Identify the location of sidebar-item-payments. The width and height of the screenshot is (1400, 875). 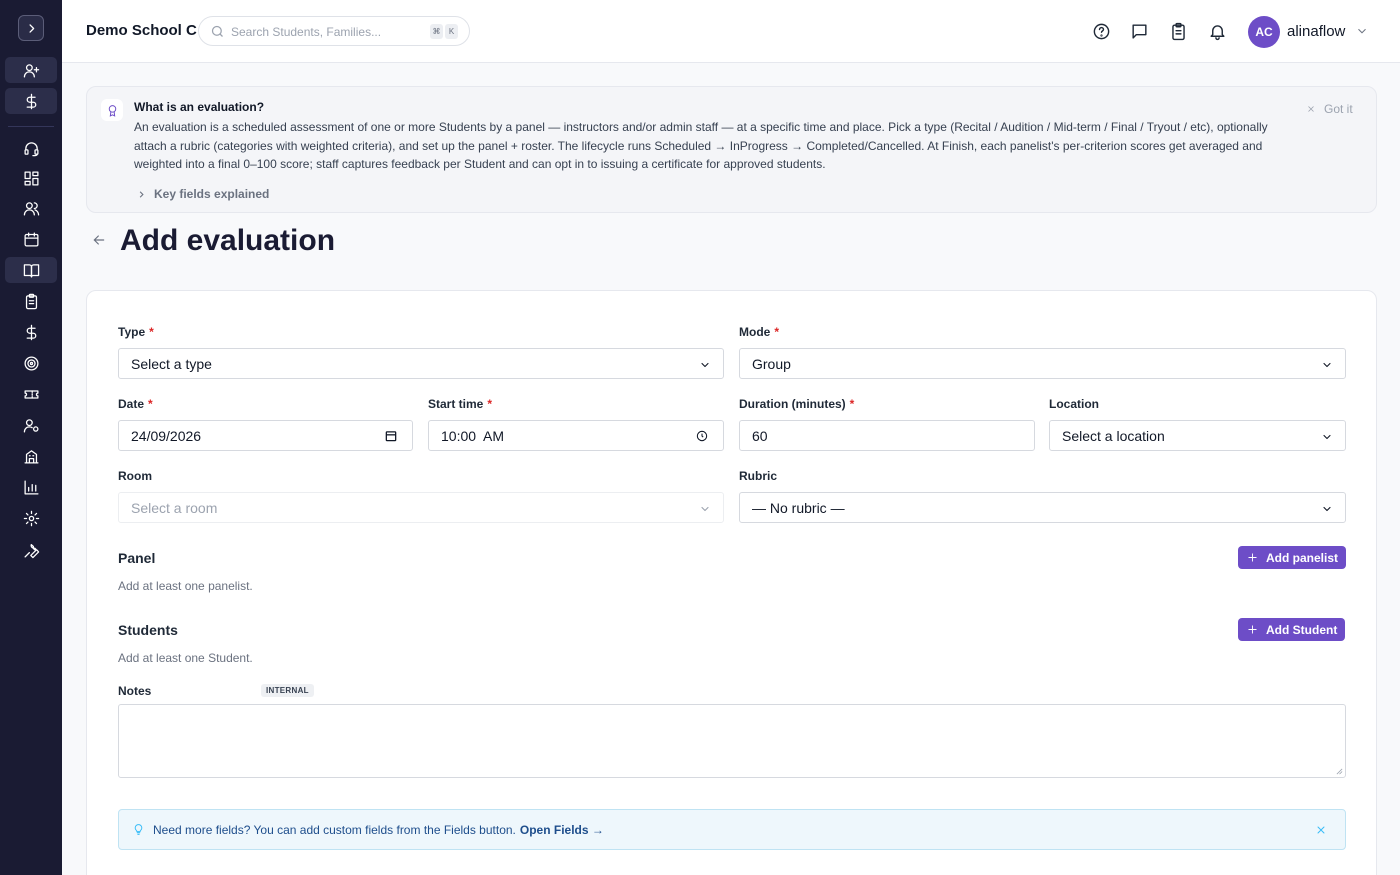
(31, 332).